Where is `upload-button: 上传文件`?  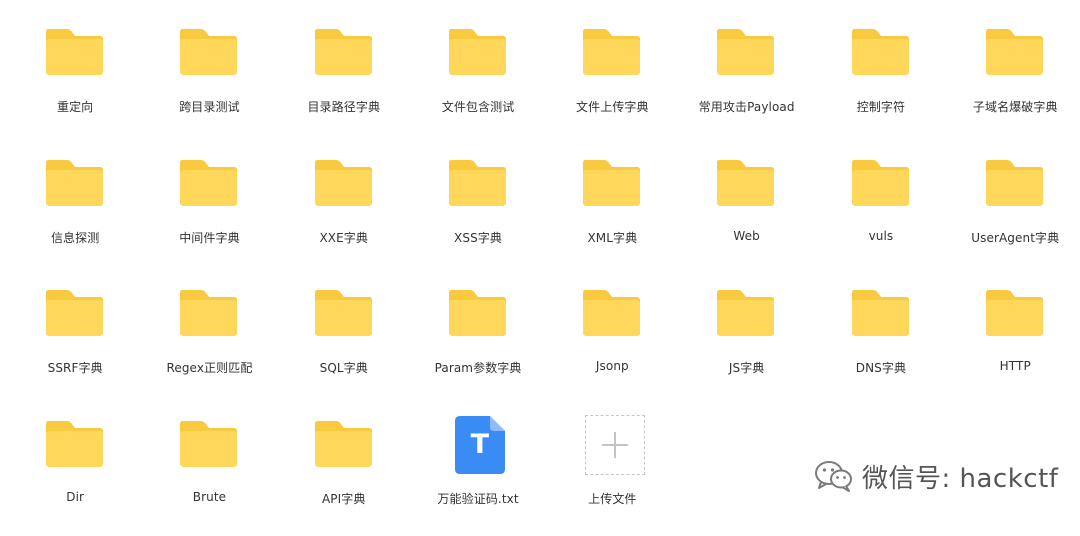
upload-button: 上传文件 is located at coordinates (612, 471).